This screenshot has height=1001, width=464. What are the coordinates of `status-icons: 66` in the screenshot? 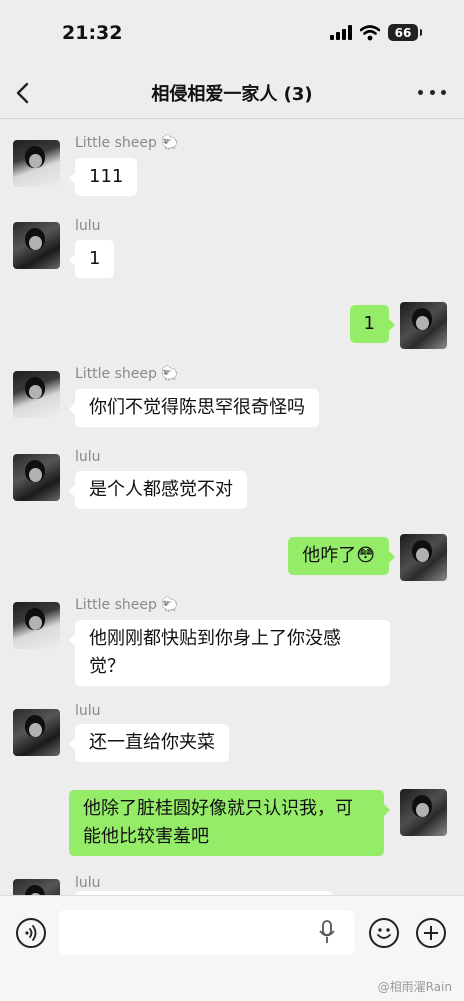 It's located at (376, 32).